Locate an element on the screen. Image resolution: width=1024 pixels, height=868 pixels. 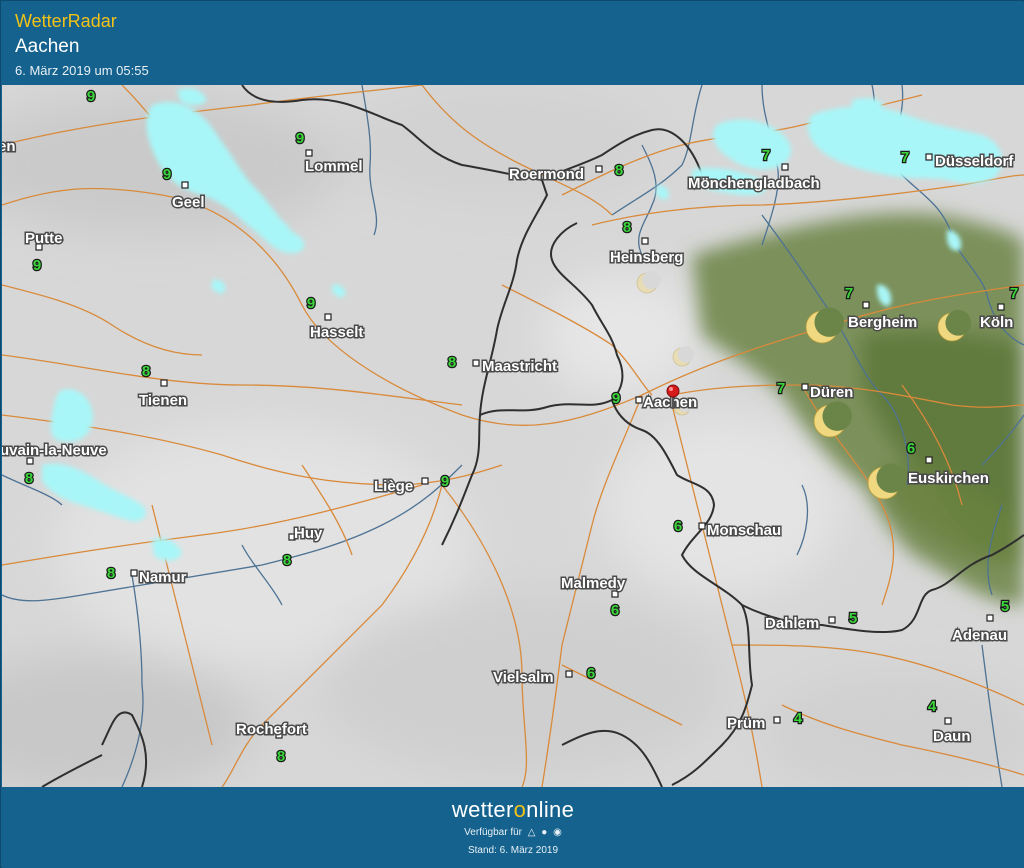
city-label: Putte is located at coordinates (44, 238).